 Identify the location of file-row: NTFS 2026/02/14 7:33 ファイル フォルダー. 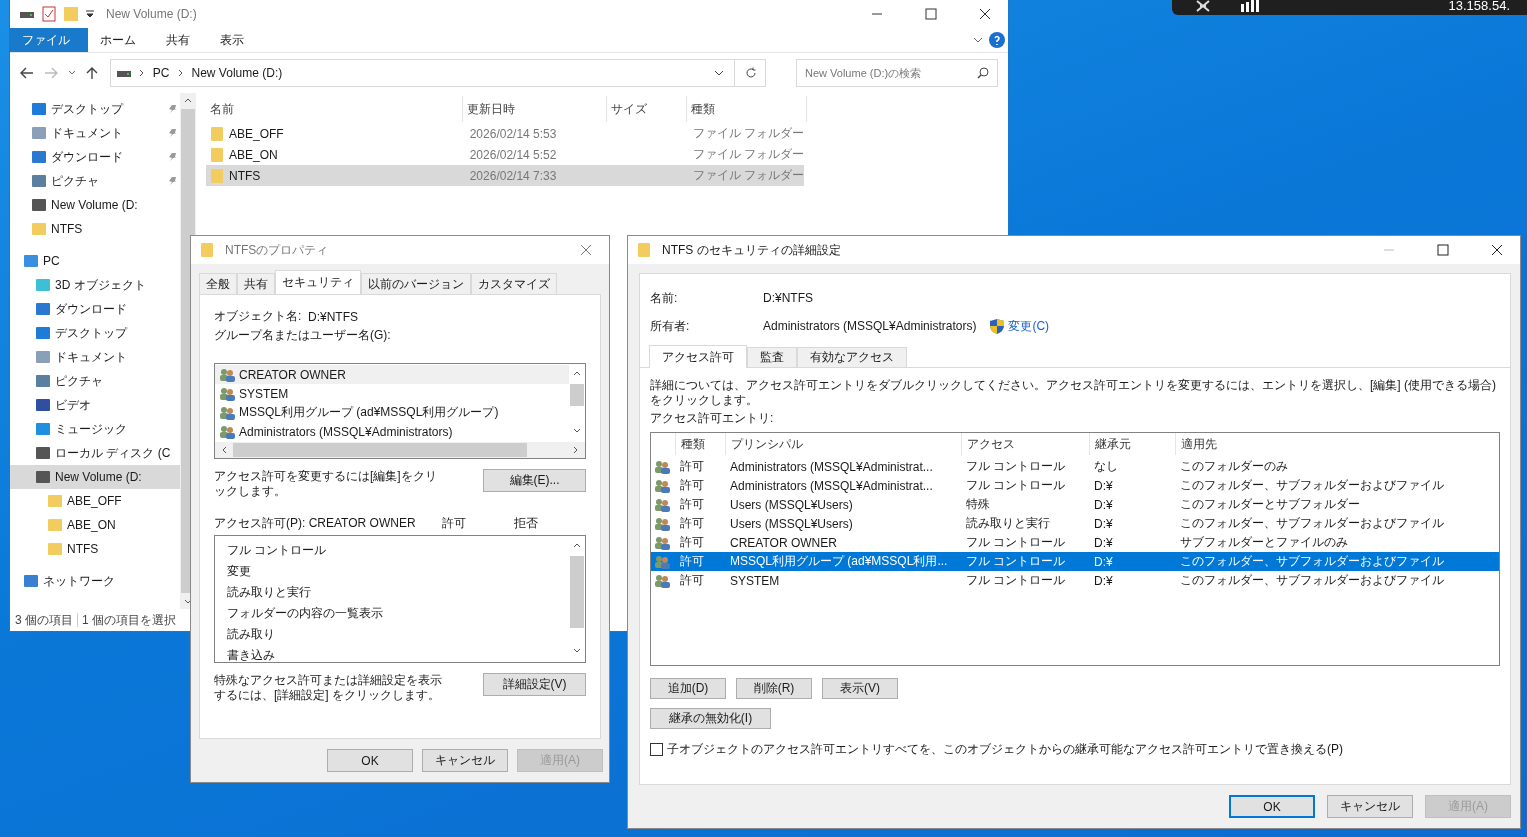
(505, 175).